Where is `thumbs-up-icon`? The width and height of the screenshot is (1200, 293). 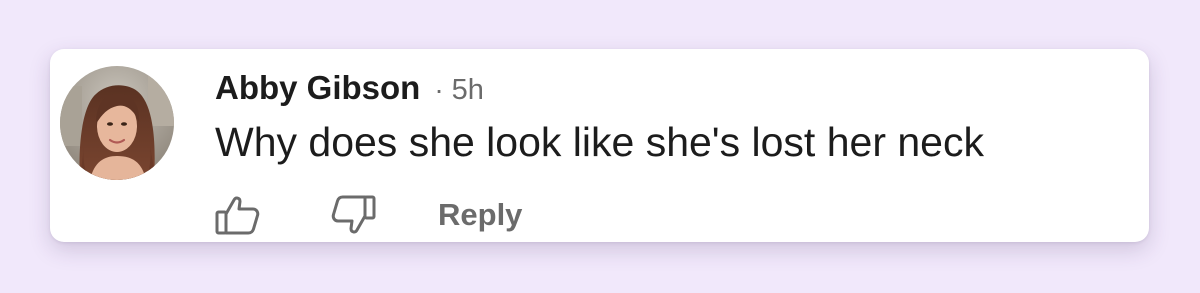 thumbs-up-icon is located at coordinates (237, 215).